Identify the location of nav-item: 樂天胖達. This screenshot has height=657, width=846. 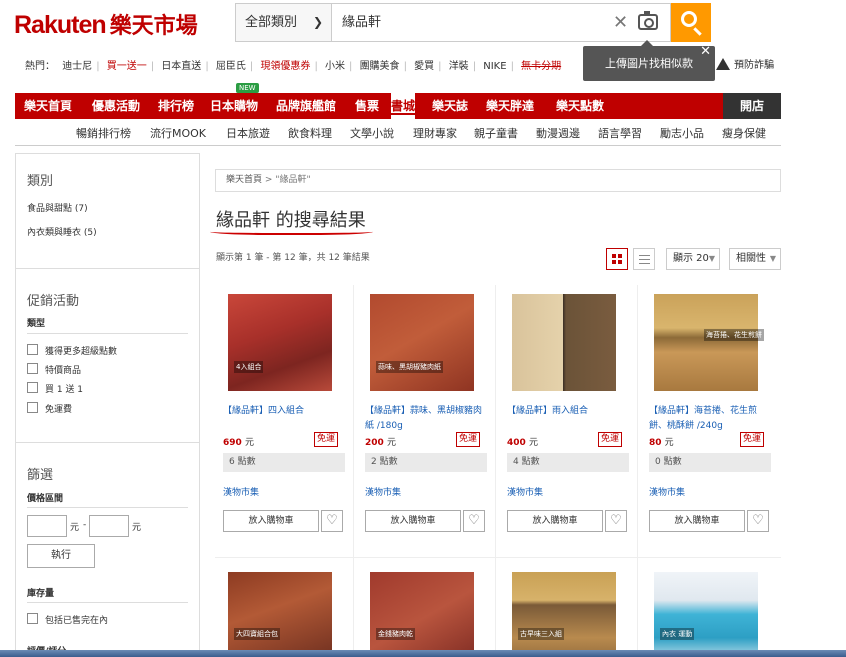
(510, 106).